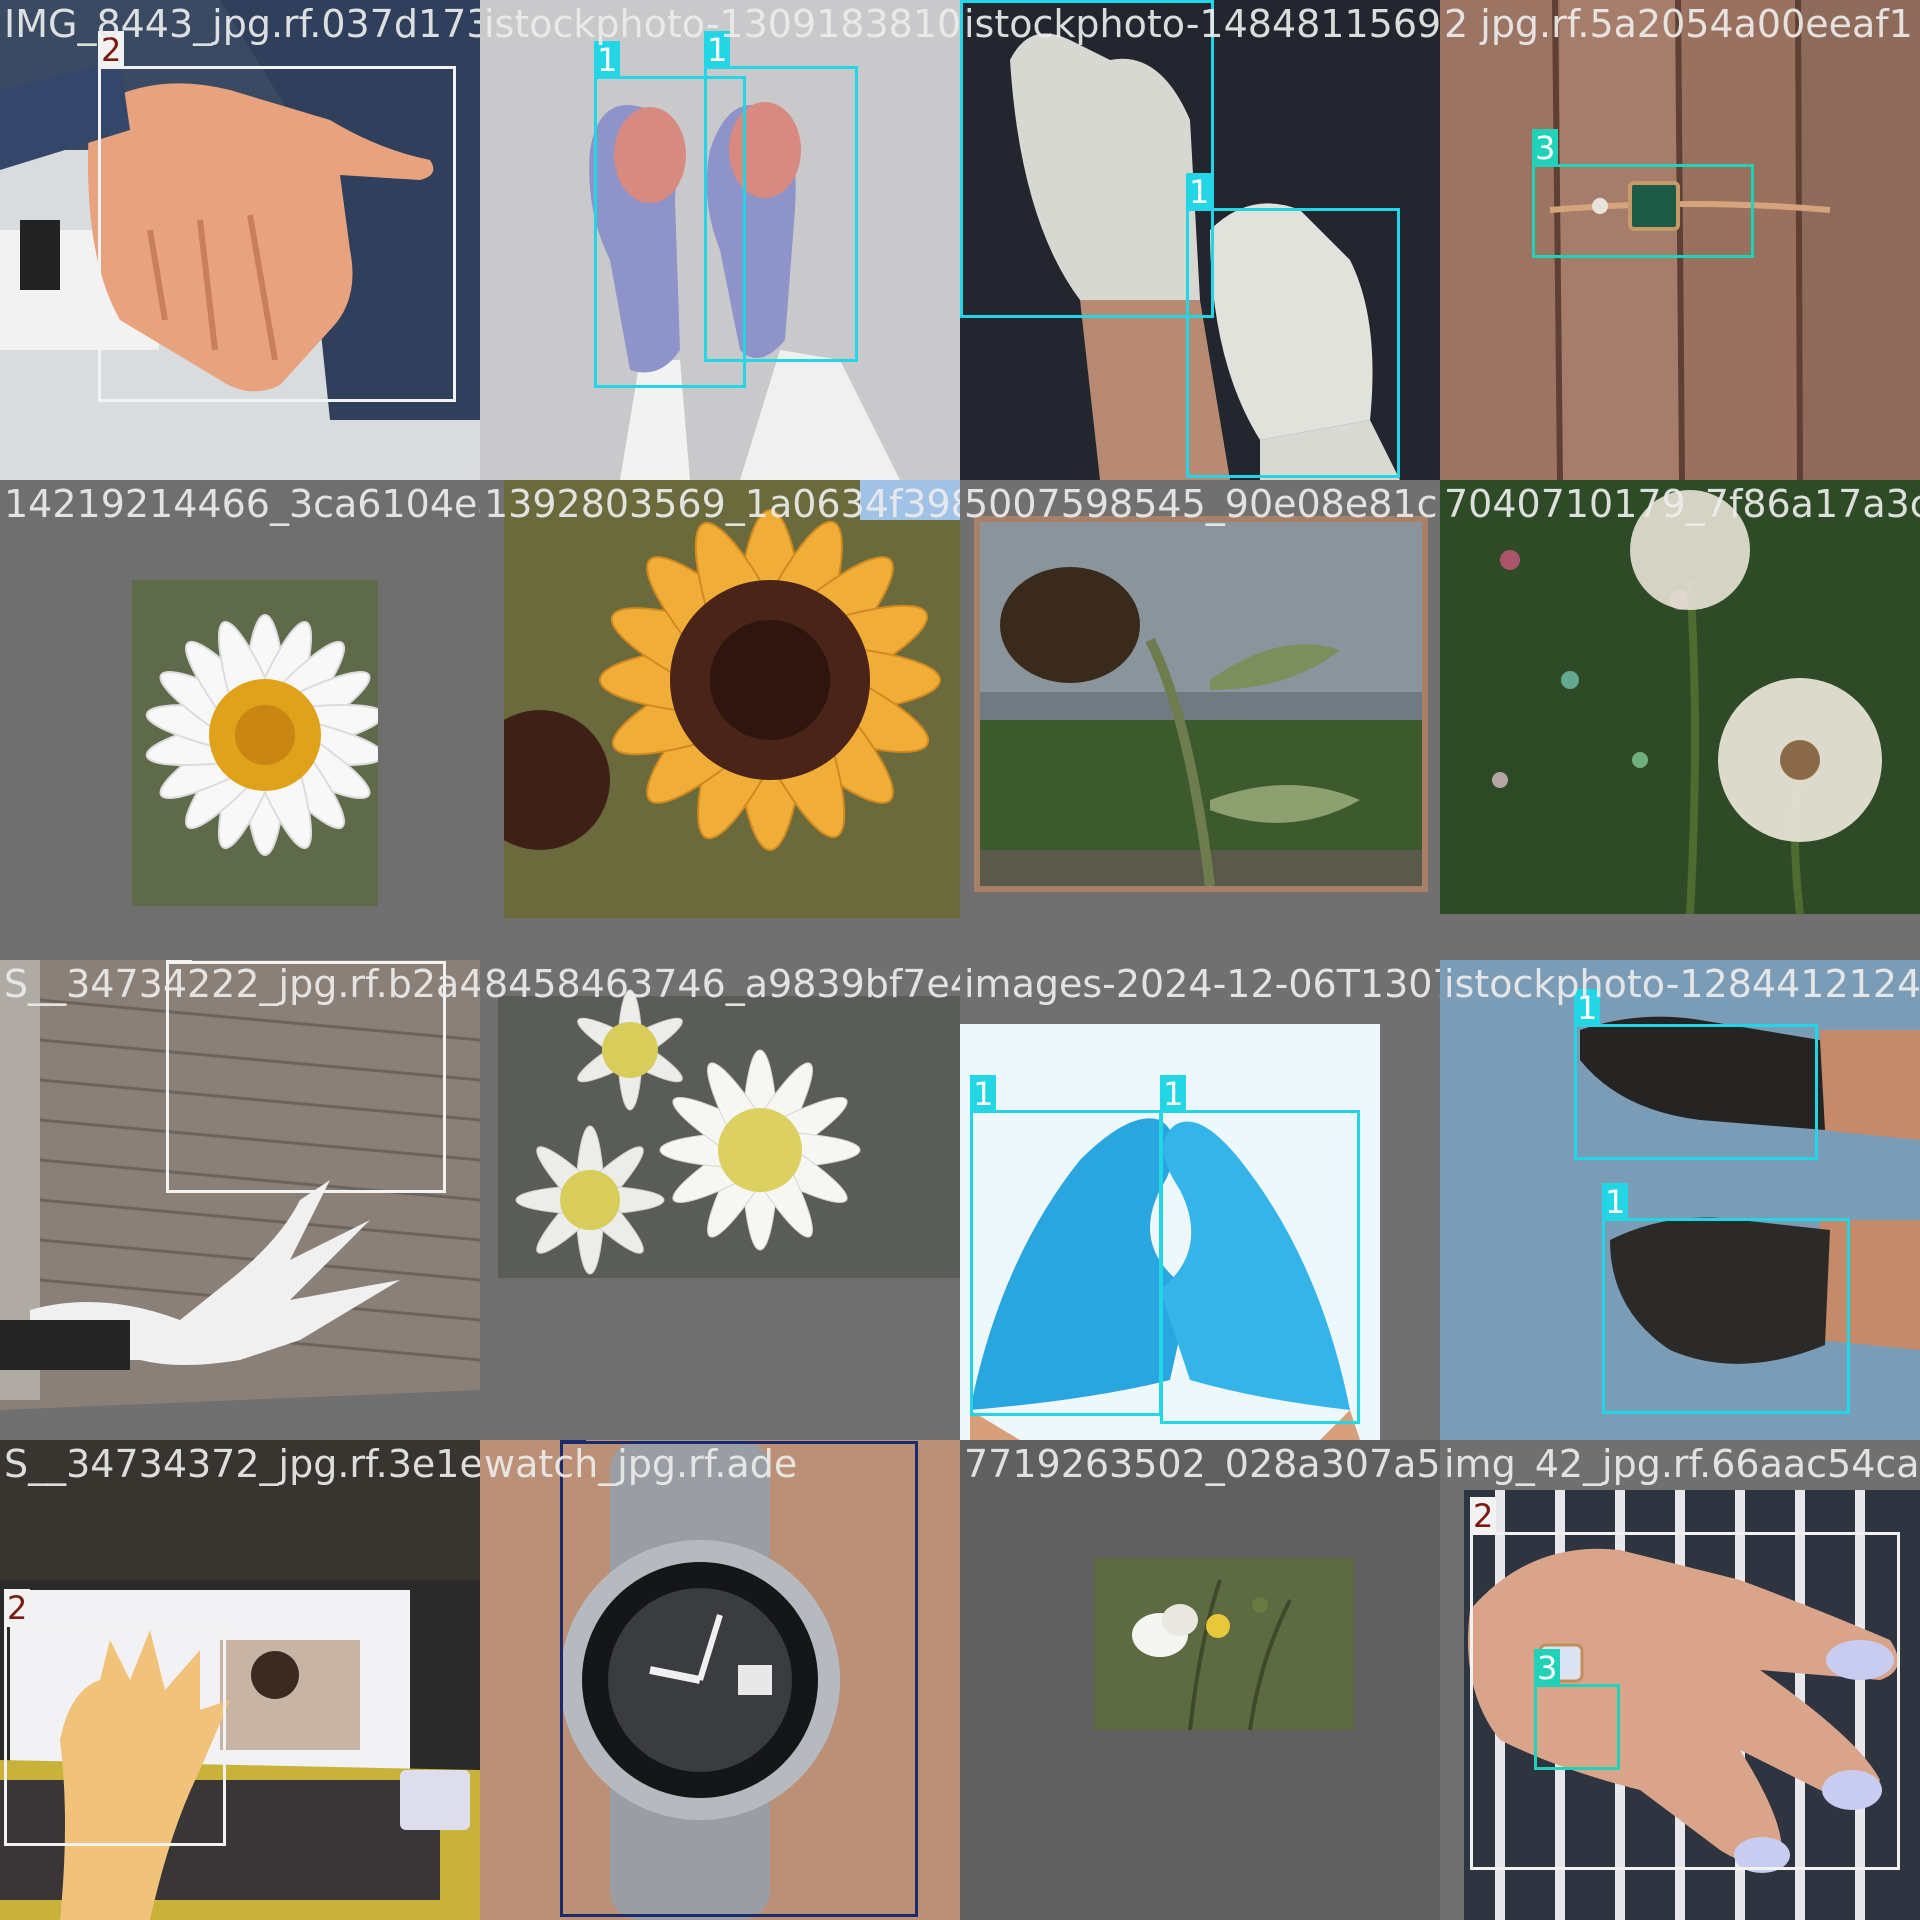  I want to click on photo-butterfly-on-flowers, so click(1200, 1680).